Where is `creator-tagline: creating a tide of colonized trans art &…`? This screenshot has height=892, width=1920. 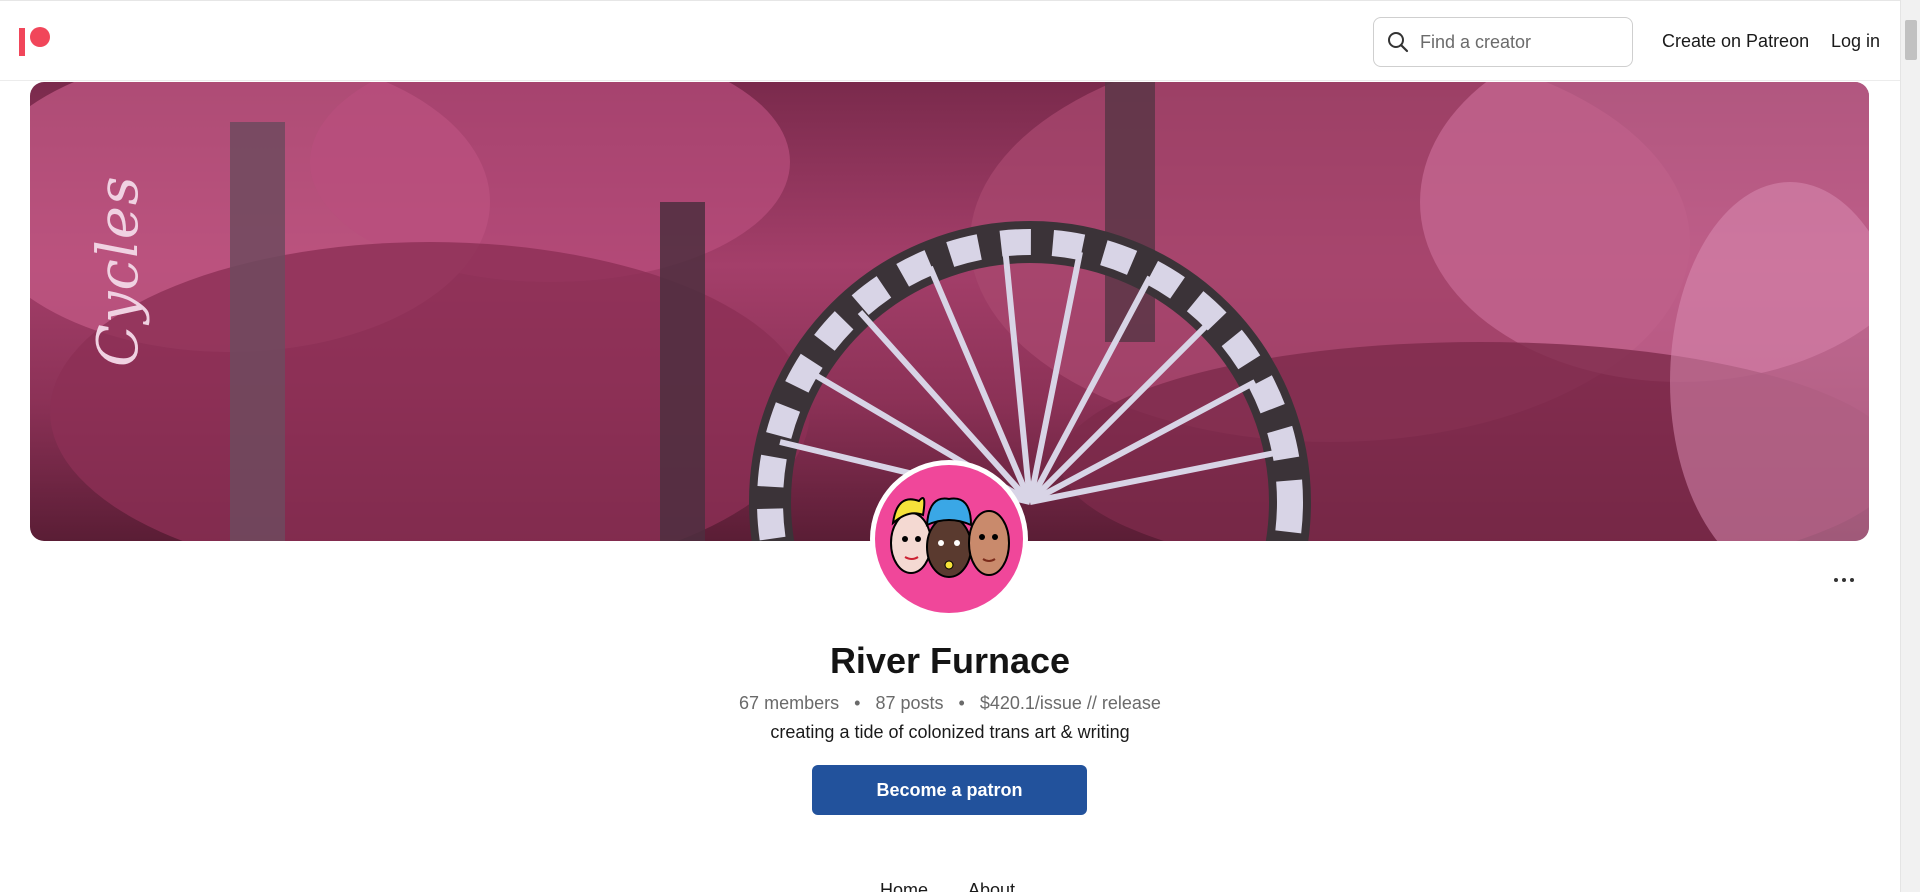 creator-tagline: creating a tide of colonized trans art &… is located at coordinates (950, 732).